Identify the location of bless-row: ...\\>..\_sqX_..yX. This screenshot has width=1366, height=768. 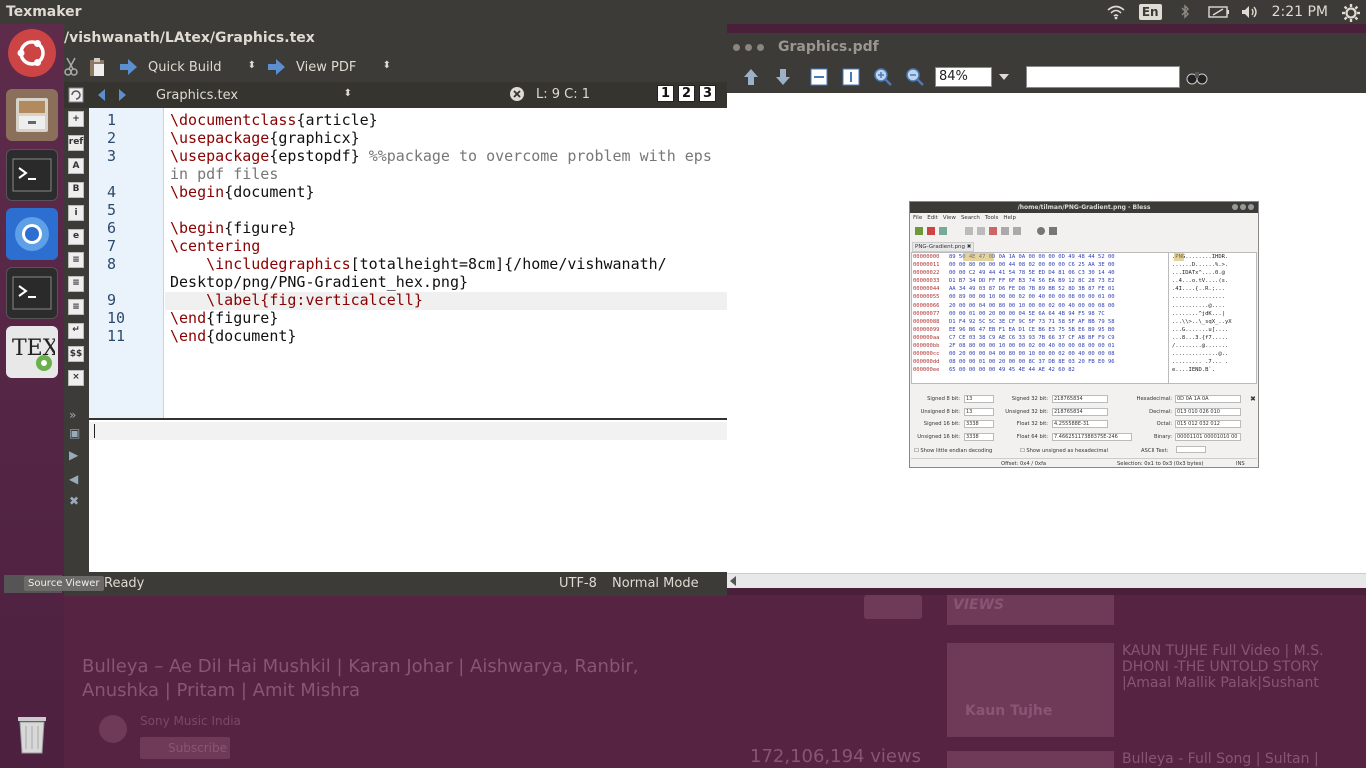
(1202, 321).